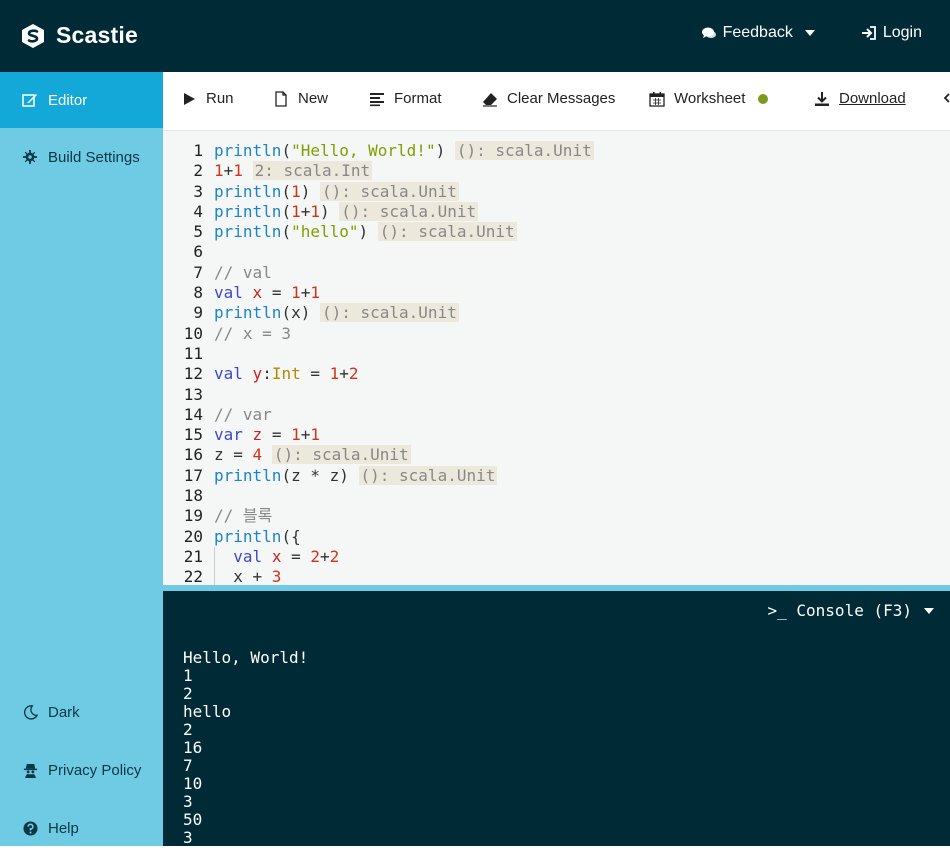 Image resolution: width=950 pixels, height=856 pixels. What do you see at coordinates (198, 211) in the screenshot?
I see `line-number: 4` at bounding box center [198, 211].